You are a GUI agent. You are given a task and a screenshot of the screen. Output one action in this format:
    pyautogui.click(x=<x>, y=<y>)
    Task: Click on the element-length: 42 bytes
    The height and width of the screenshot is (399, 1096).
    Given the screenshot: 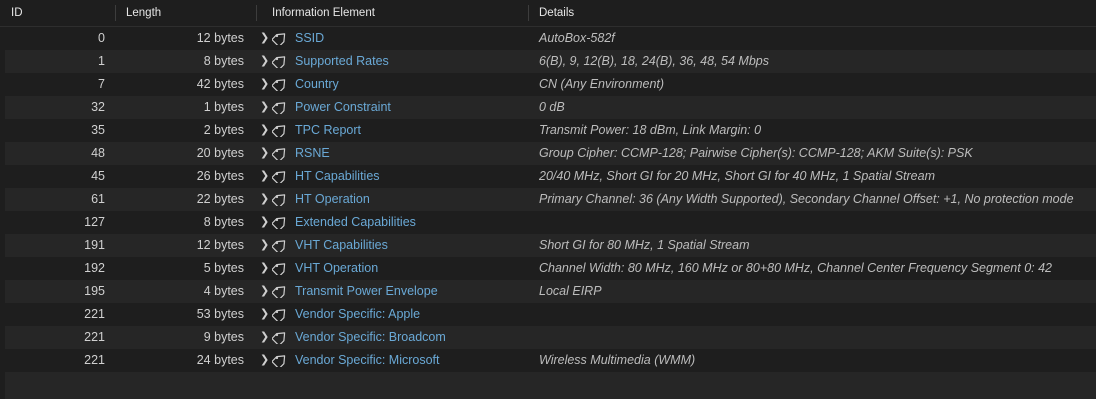 What is the action you would take?
    pyautogui.click(x=220, y=84)
    